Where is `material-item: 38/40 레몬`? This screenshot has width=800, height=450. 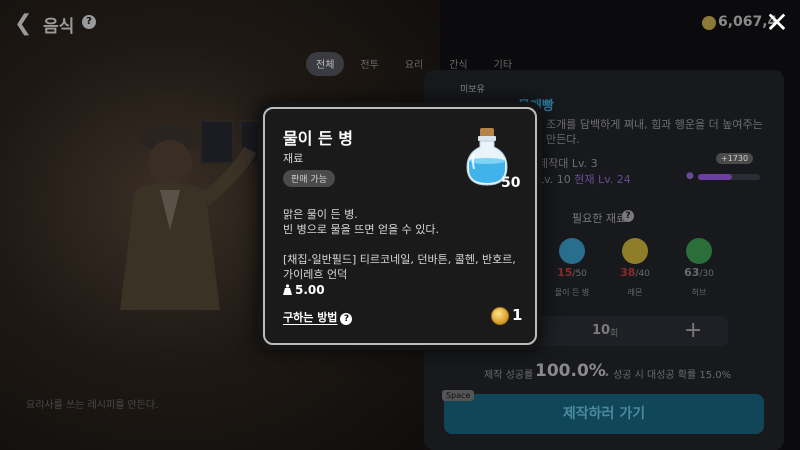 material-item: 38/40 레몬 is located at coordinates (635, 268).